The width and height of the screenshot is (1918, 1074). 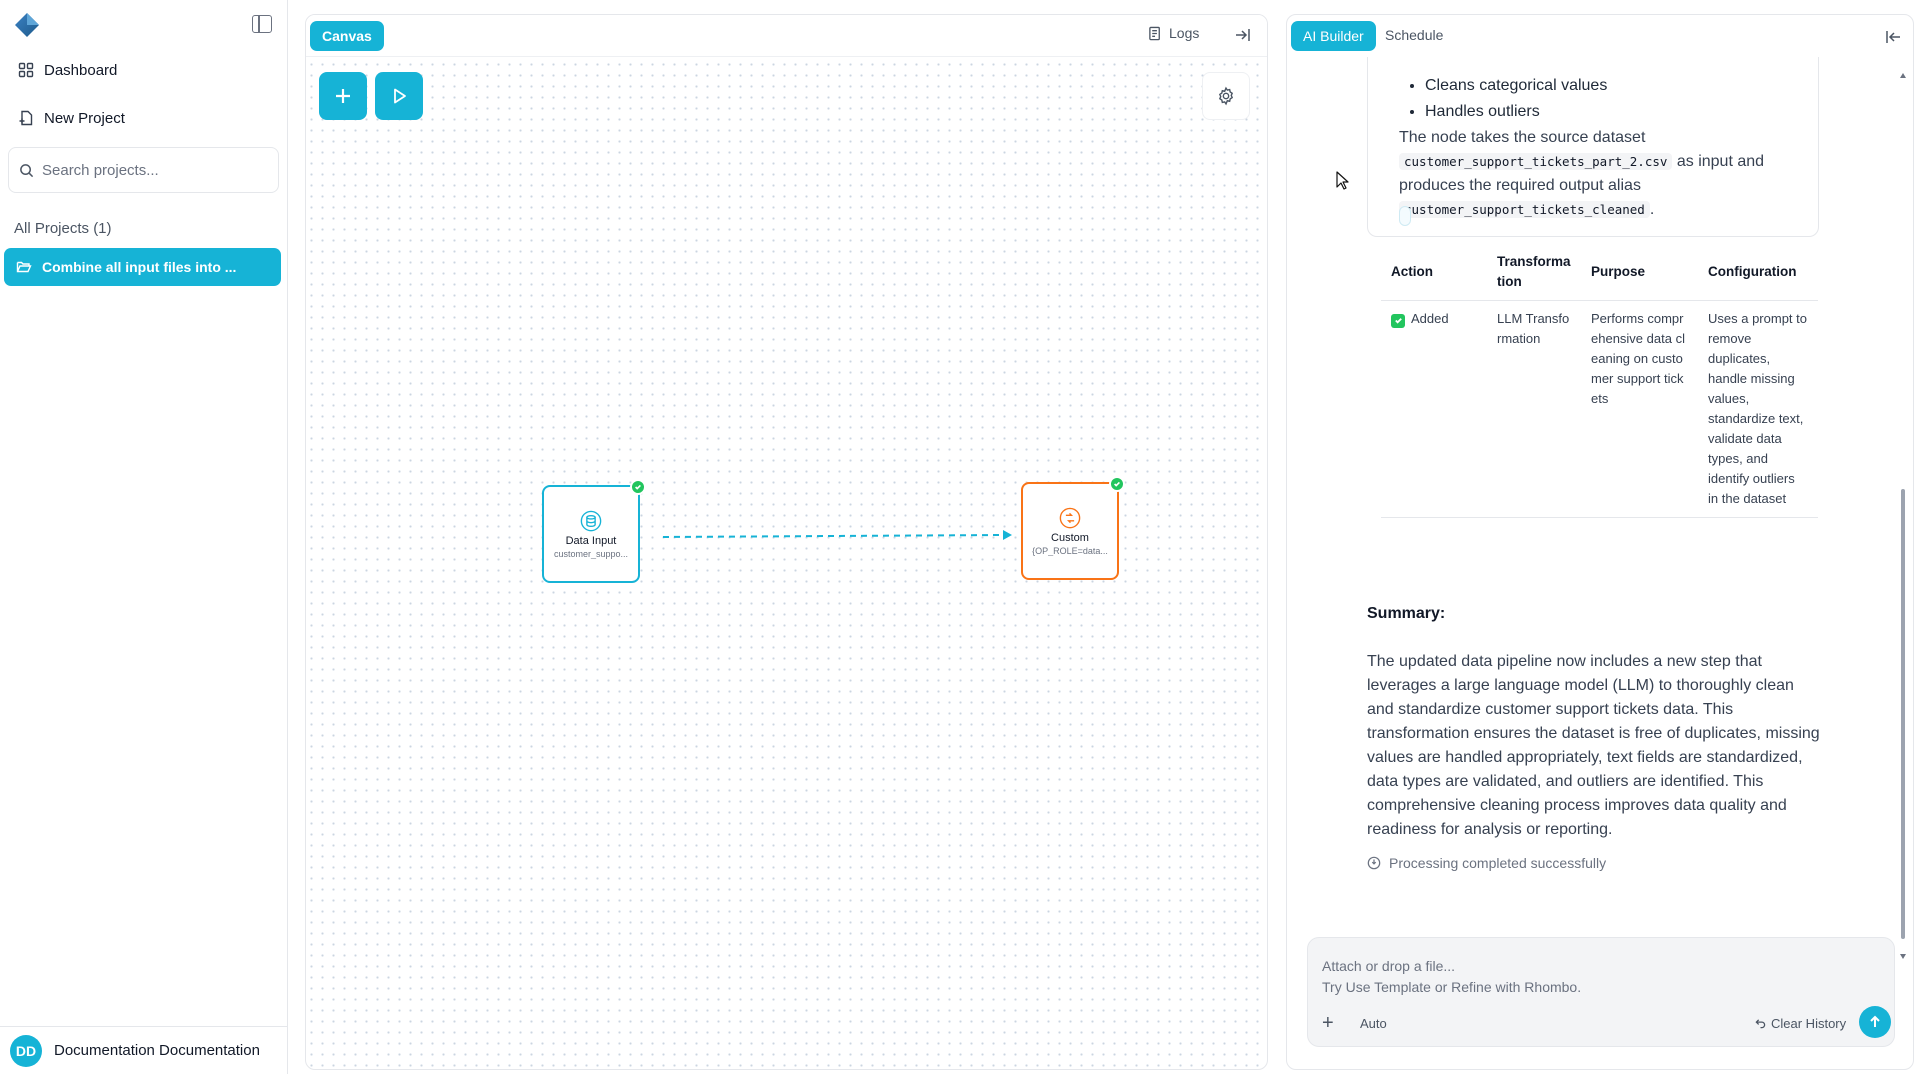 I want to click on text-segment: ., so click(x=1652, y=209).